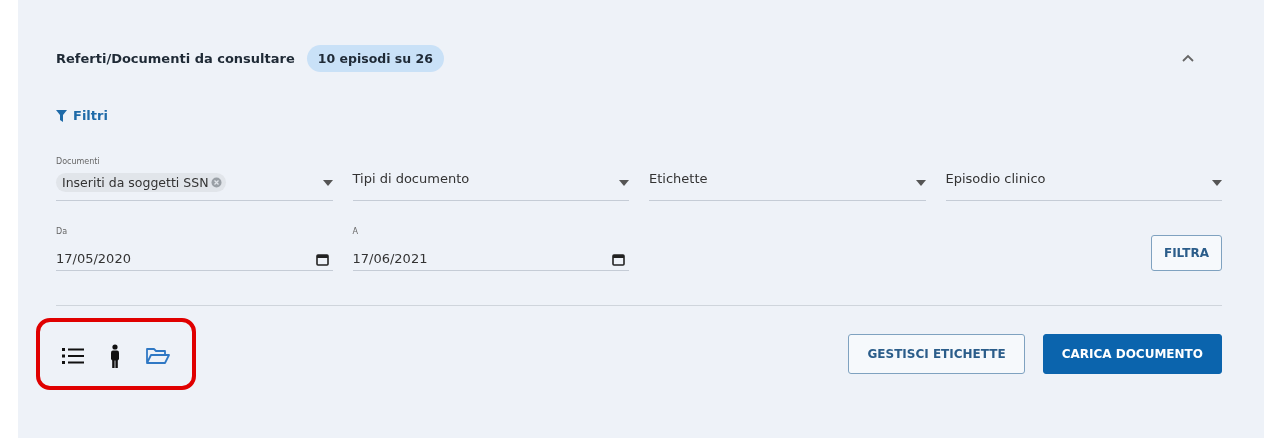 The image size is (1264, 438). I want to click on select-field: Documenti Inseriti da soggetti SSN, so click(194, 179).